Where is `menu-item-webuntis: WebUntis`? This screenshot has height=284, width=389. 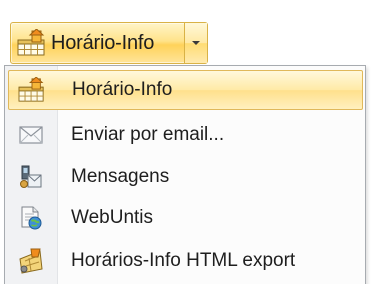
menu-item-webuntis: WebUntis is located at coordinates (185, 218).